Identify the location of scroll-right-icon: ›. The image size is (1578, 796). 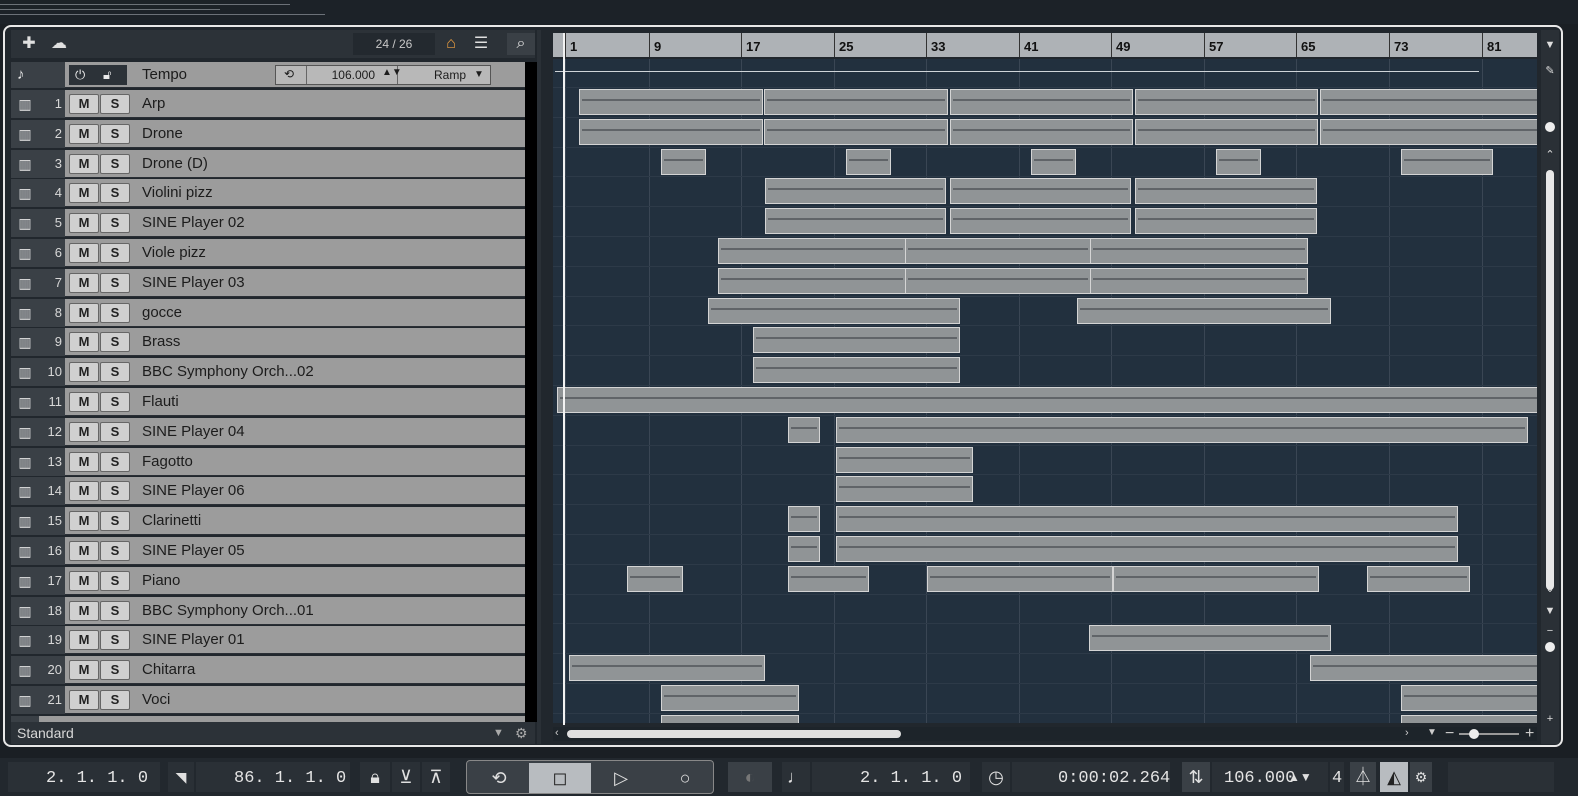
(1407, 733).